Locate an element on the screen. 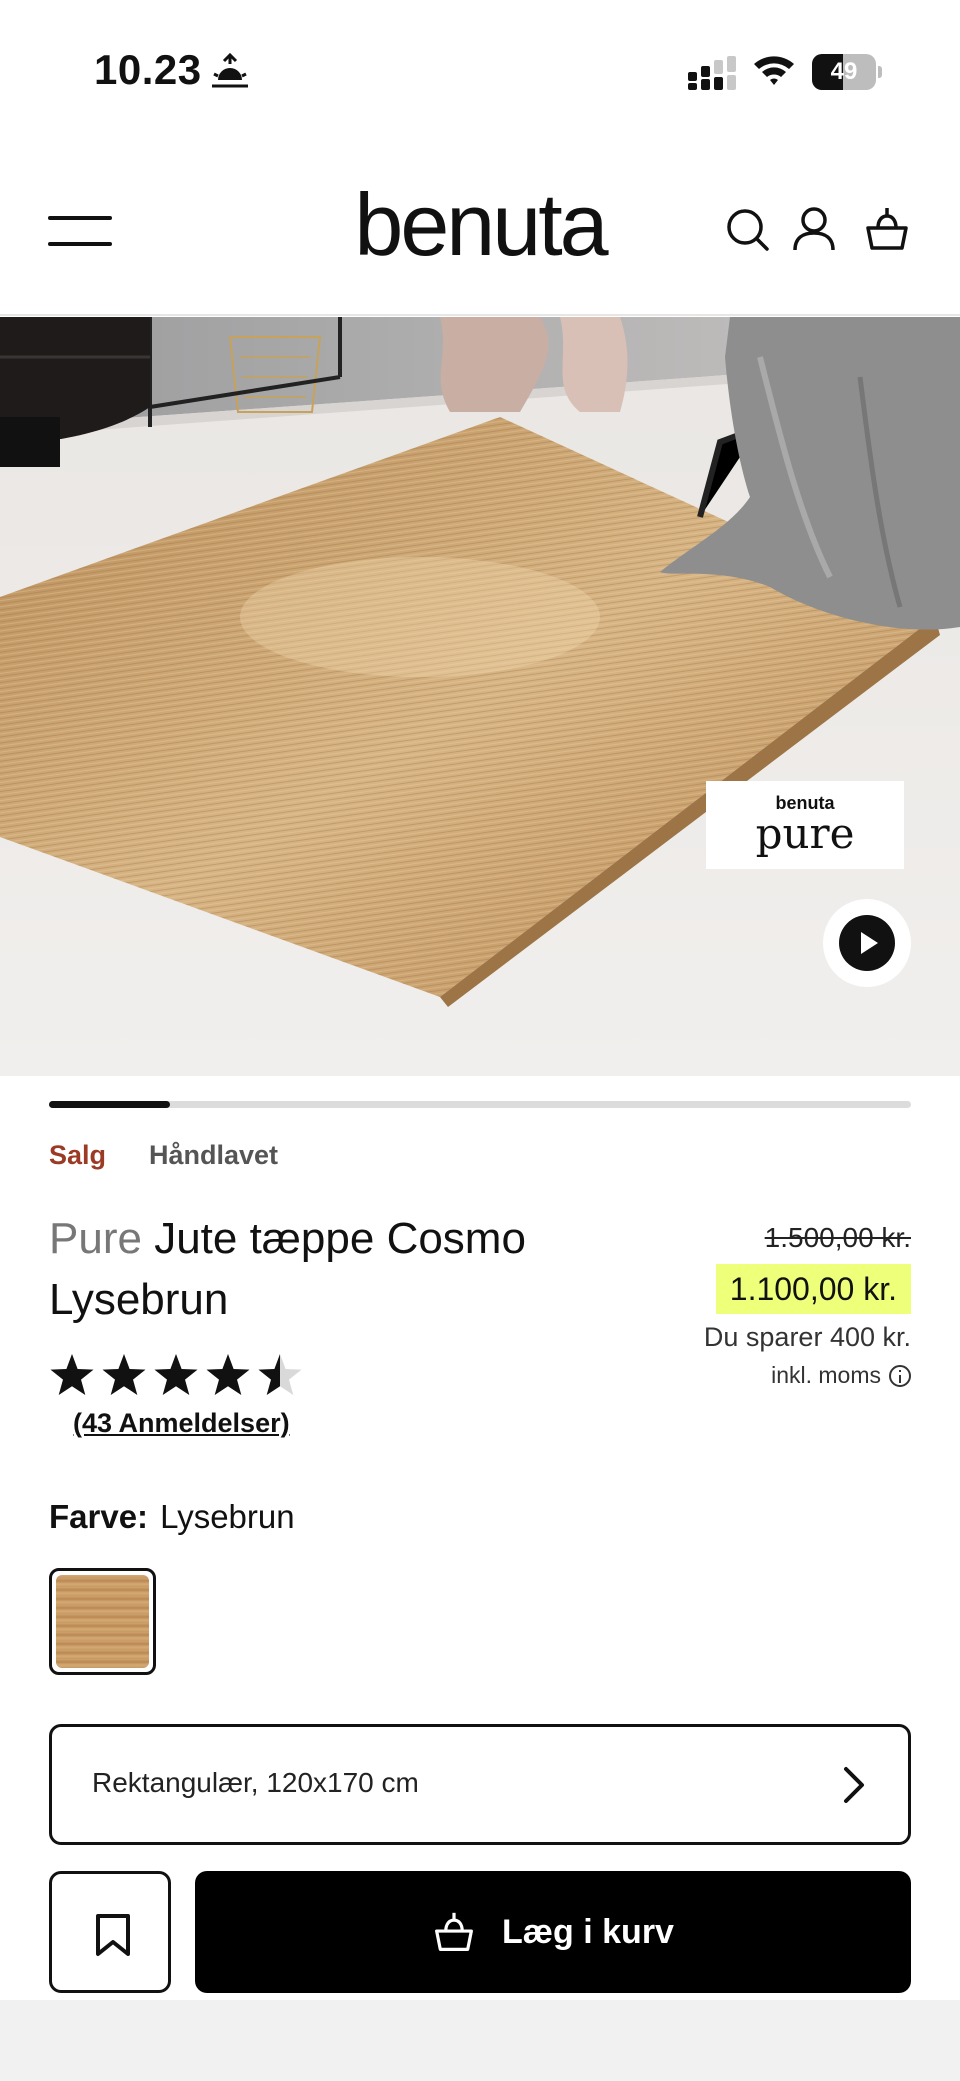 This screenshot has width=960, height=2081. color-value: Lysebrun is located at coordinates (227, 1516).